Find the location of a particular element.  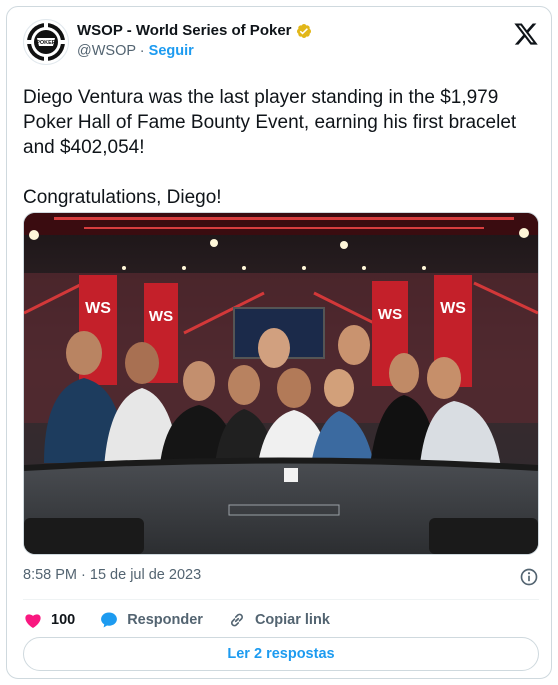

copy-link-label: Copiar link is located at coordinates (292, 620).